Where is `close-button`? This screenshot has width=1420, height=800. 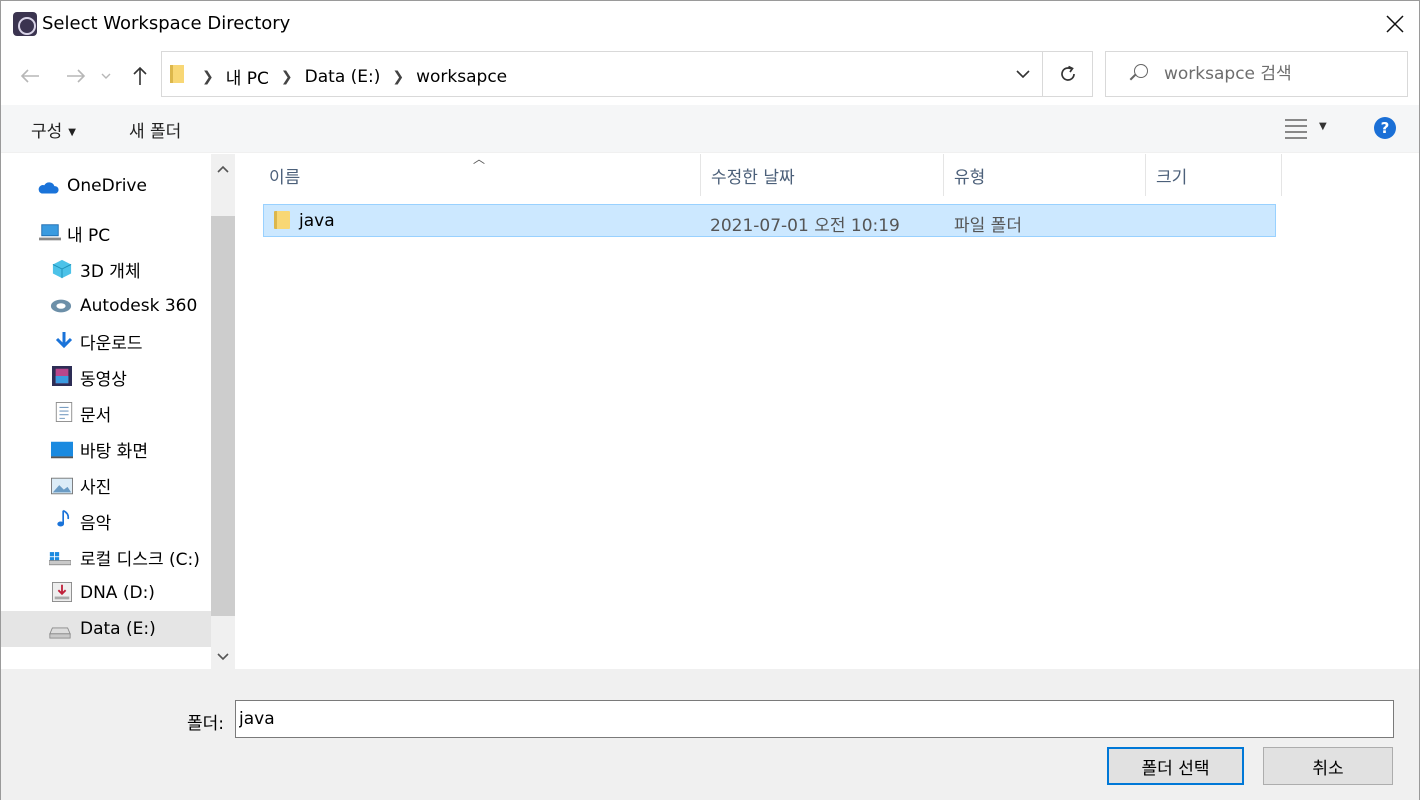 close-button is located at coordinates (1395, 24).